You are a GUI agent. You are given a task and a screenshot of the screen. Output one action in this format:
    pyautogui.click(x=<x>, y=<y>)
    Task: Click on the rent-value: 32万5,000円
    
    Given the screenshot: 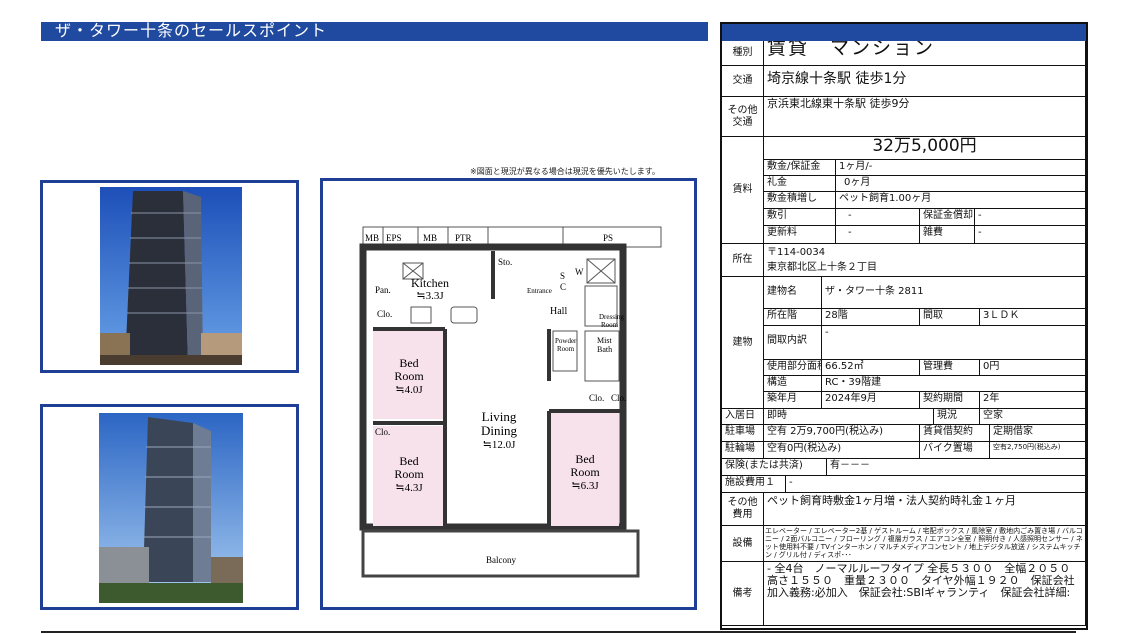 What is the action you would take?
    pyautogui.click(x=925, y=148)
    